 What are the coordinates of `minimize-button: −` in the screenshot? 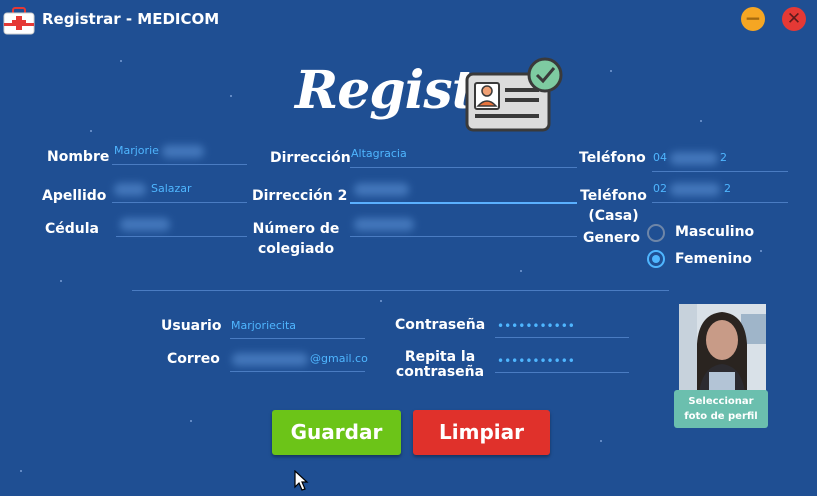 It's located at (753, 19).